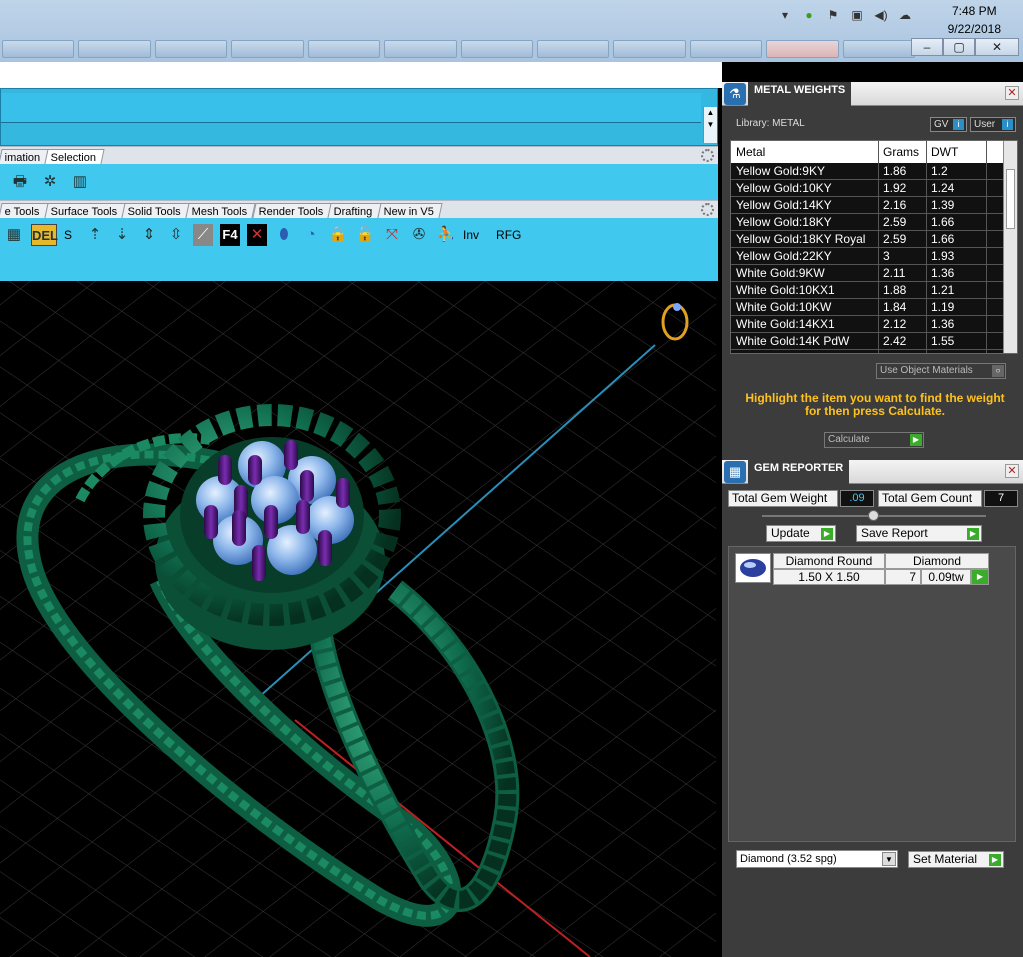 This screenshot has height=957, width=1023. Describe the element at coordinates (419, 235) in the screenshot. I see `gem-tool-icon: ✇` at that location.